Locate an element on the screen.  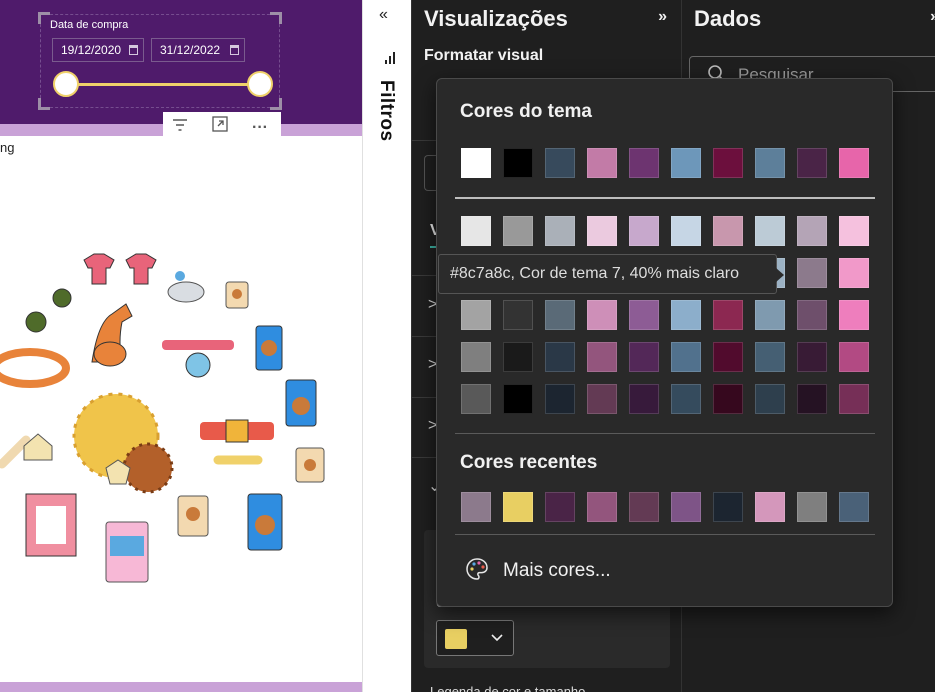
collapse-data-button: » is located at coordinates (932, 17).